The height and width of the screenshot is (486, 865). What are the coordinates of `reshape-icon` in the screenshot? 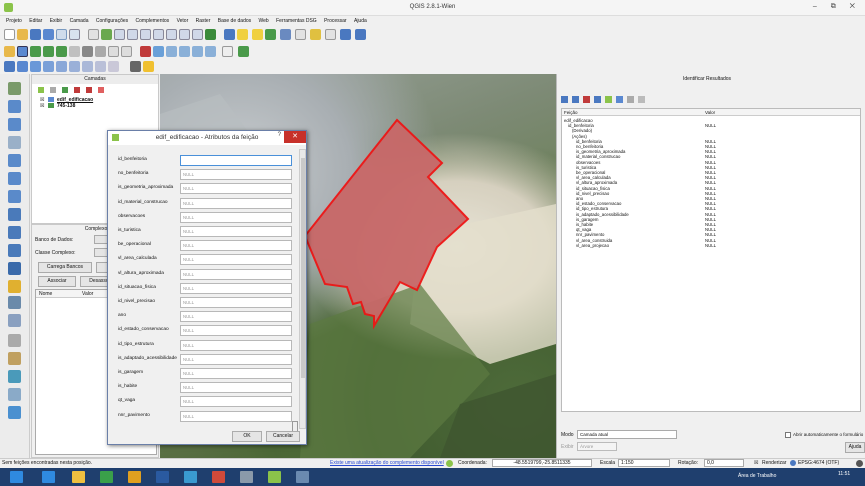 It's located at (14, 214).